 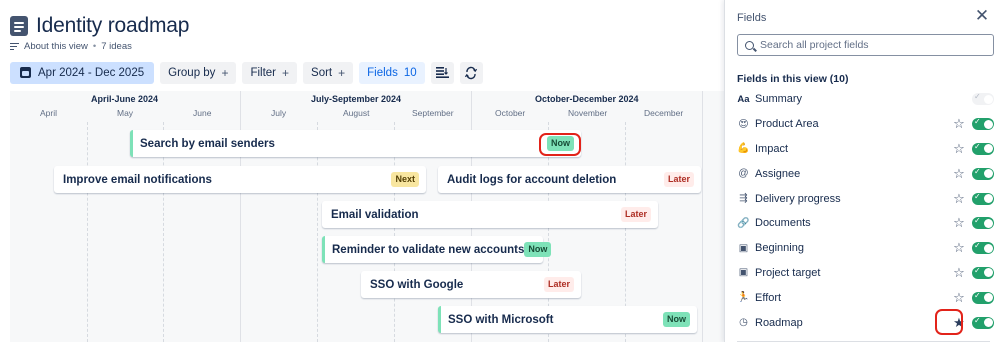 What do you see at coordinates (865, 297) in the screenshot?
I see `field-row-effort: 🏃 Effort ☆` at bounding box center [865, 297].